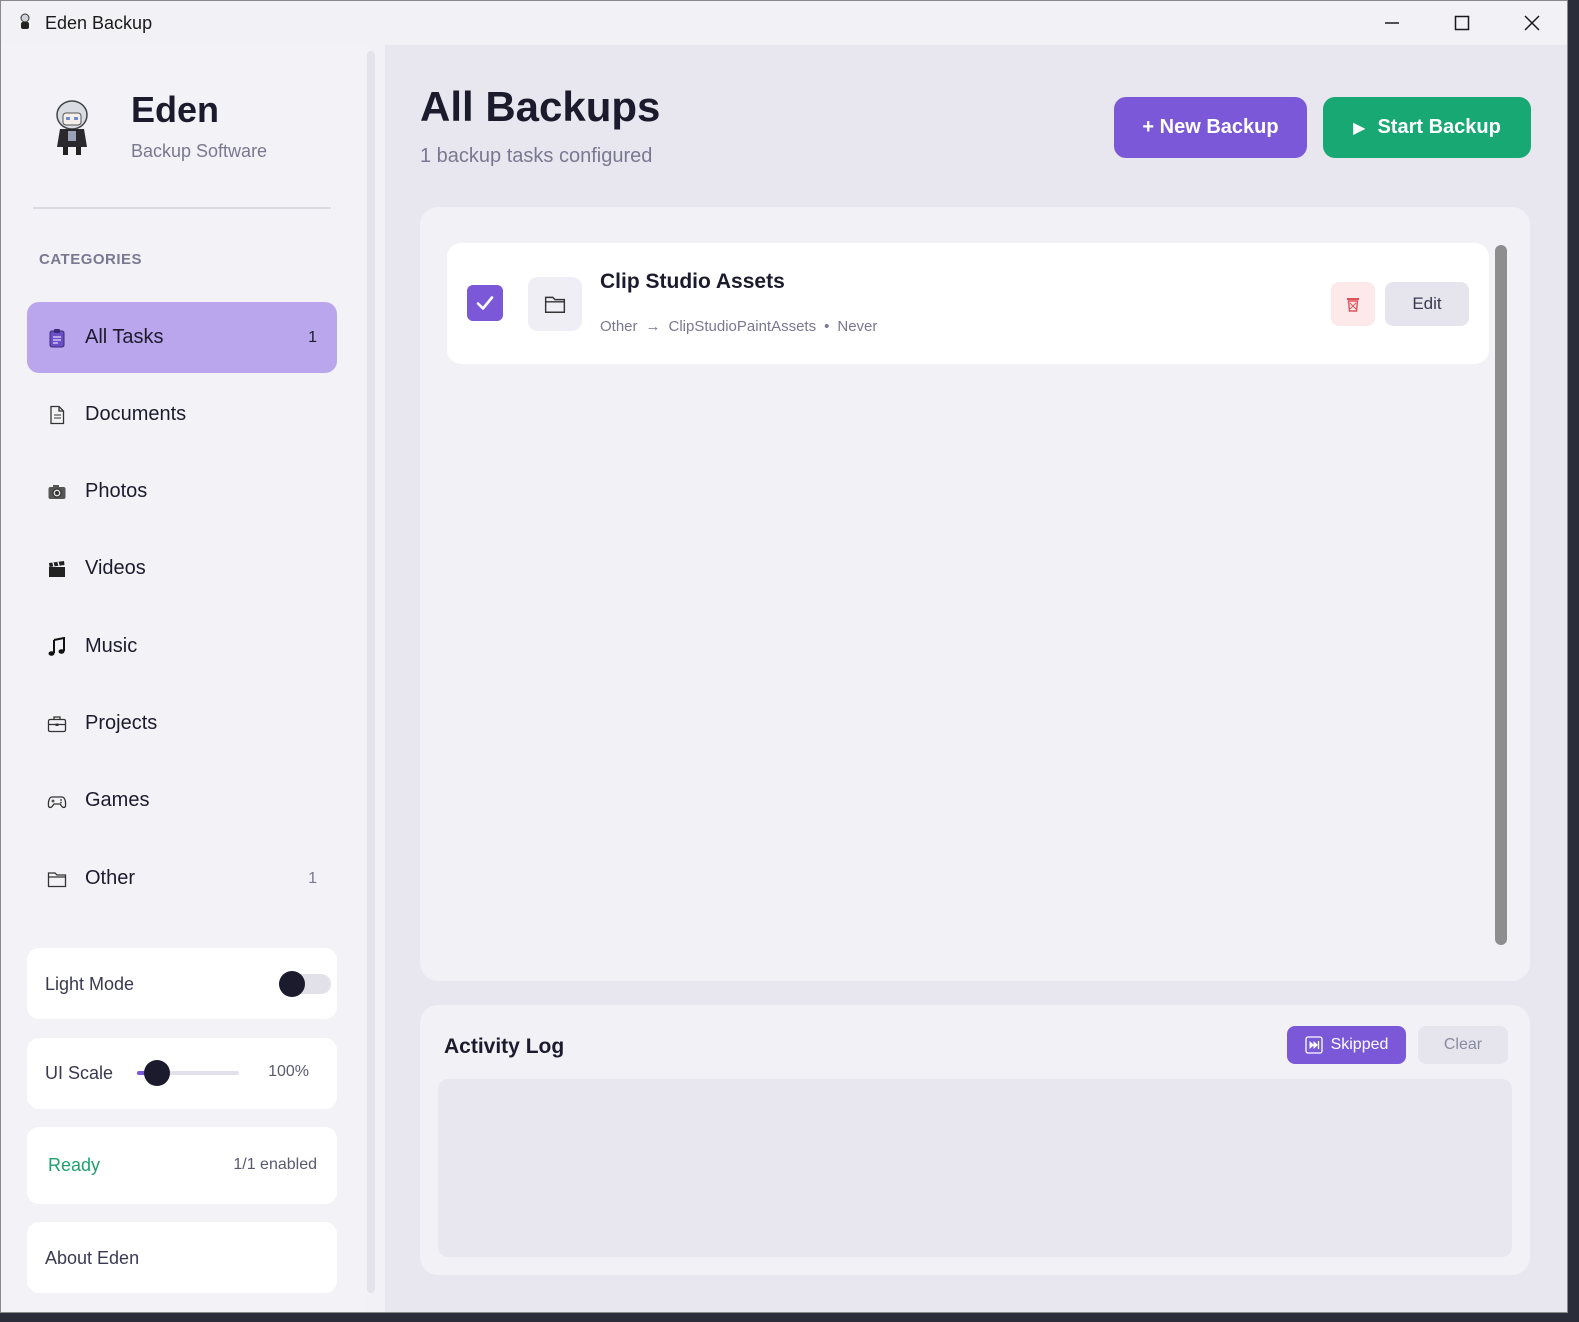 Image resolution: width=1579 pixels, height=1322 pixels. I want to click on document-icon, so click(57, 415).